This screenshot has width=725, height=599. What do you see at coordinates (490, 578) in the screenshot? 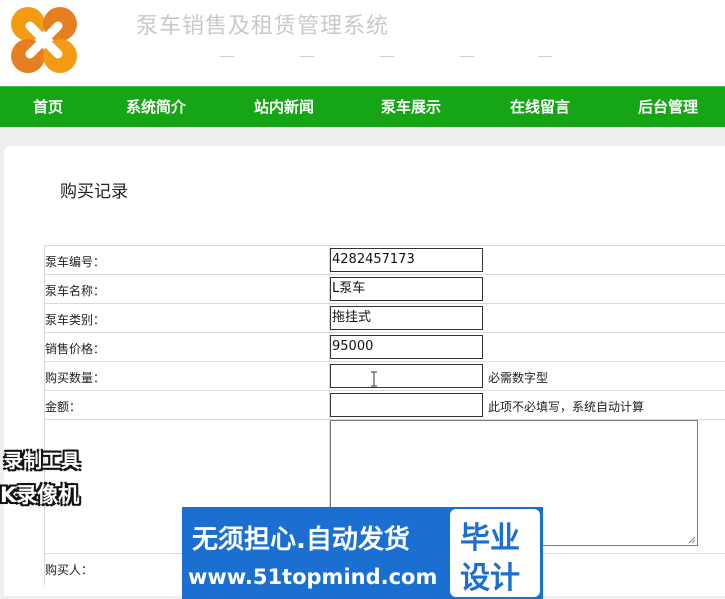
I see `badge-line: 设计` at bounding box center [490, 578].